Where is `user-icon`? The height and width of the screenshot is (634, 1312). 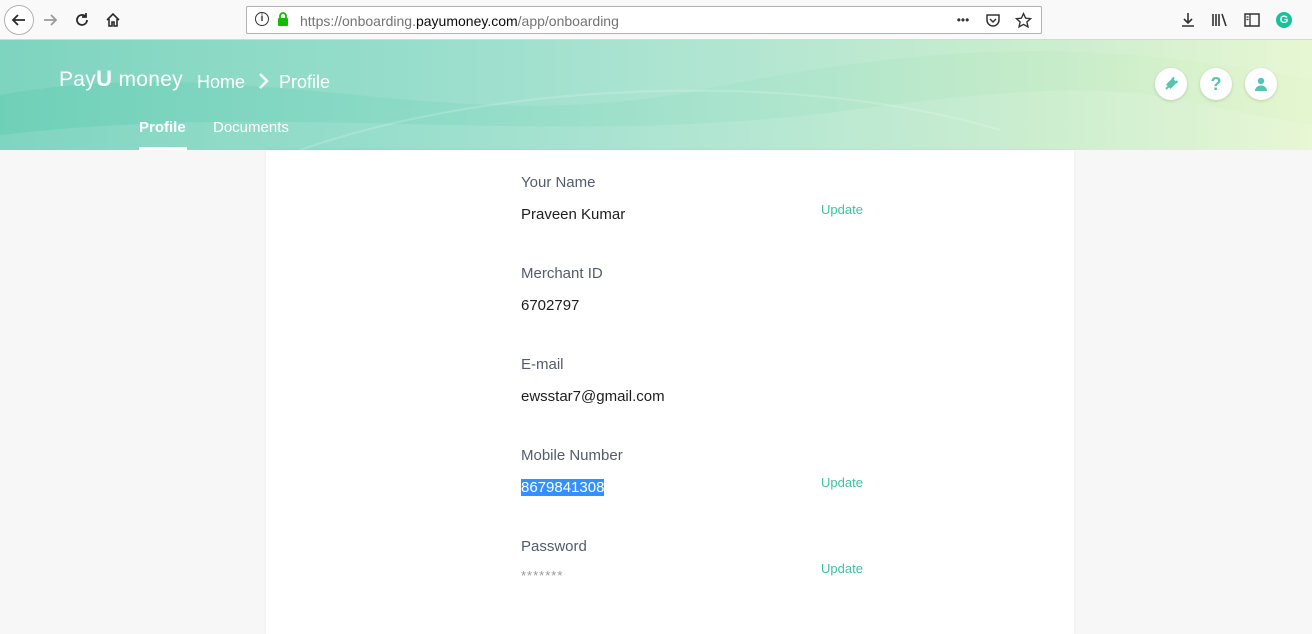
user-icon is located at coordinates (1261, 84).